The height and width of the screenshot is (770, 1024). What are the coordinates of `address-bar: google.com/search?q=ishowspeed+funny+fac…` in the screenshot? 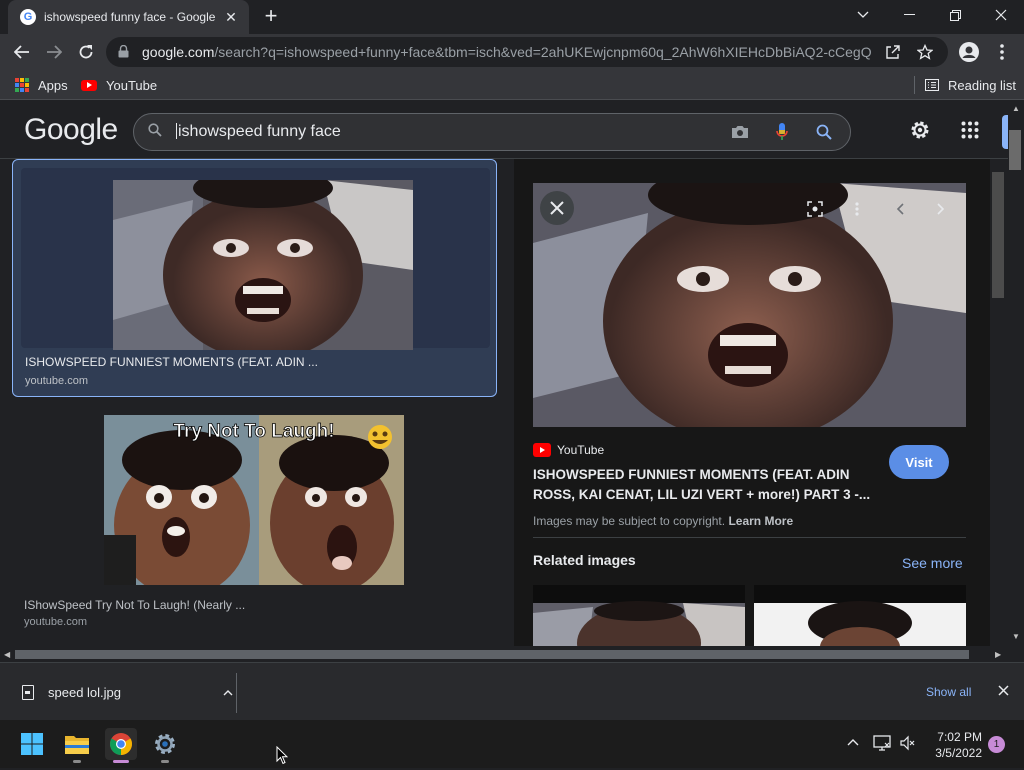 It's located at (527, 52).